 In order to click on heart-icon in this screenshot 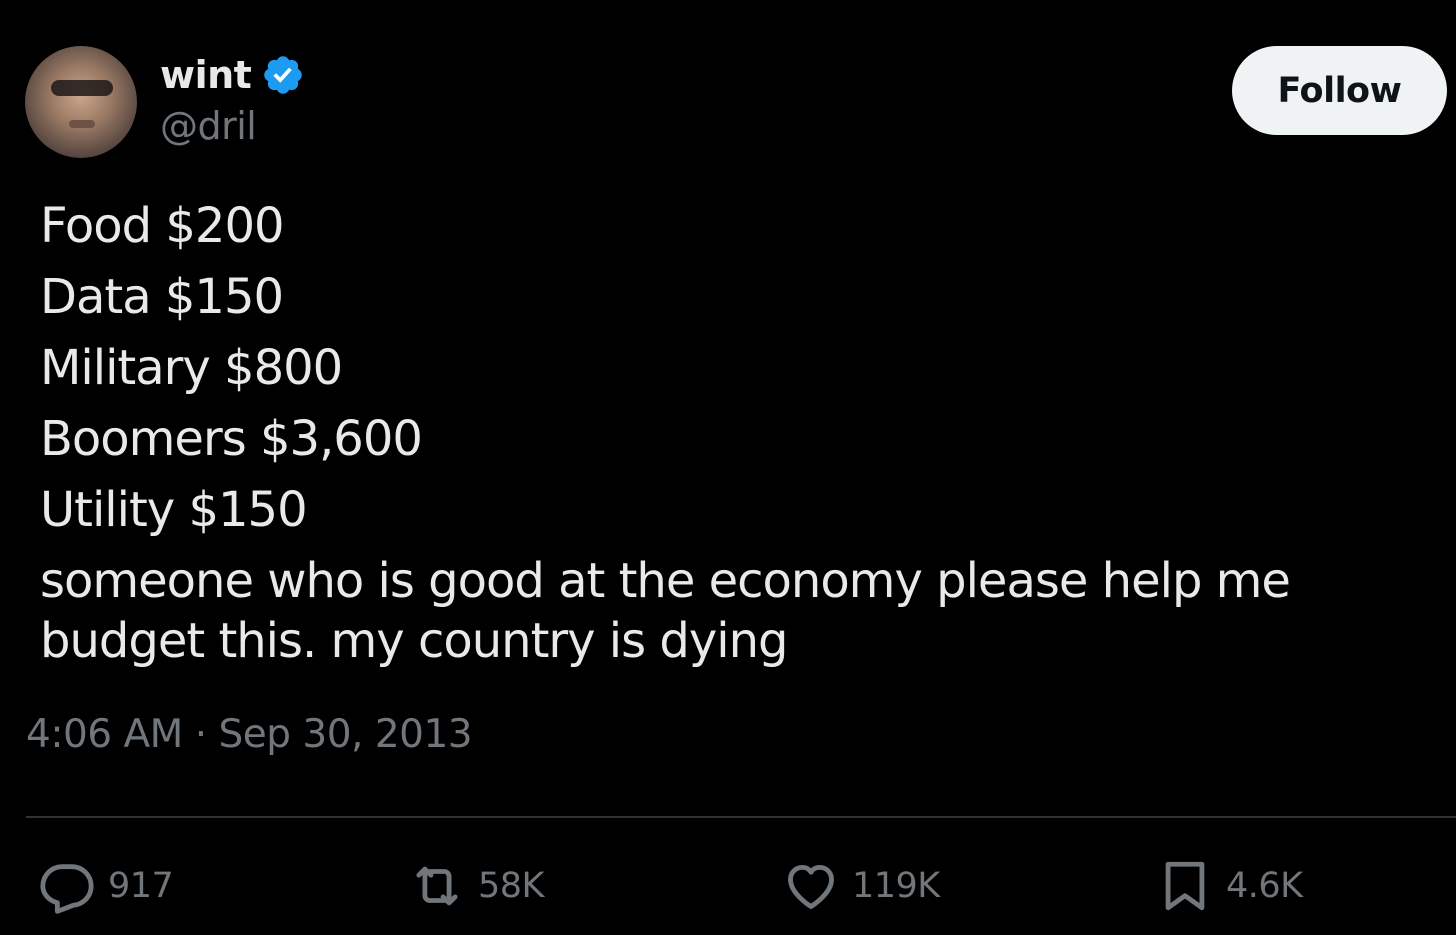, I will do `click(811, 886)`.